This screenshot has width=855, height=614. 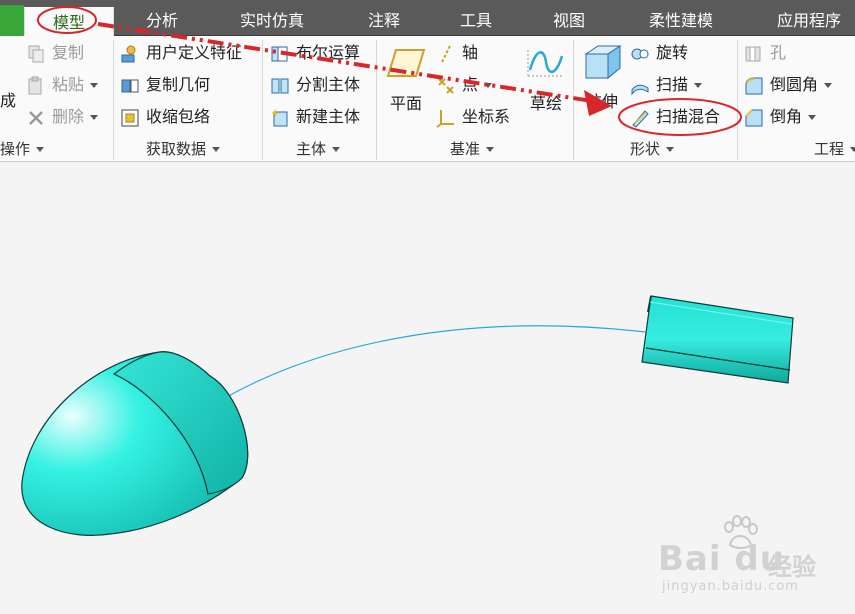 I want to click on sweep-icon, so click(x=640, y=90).